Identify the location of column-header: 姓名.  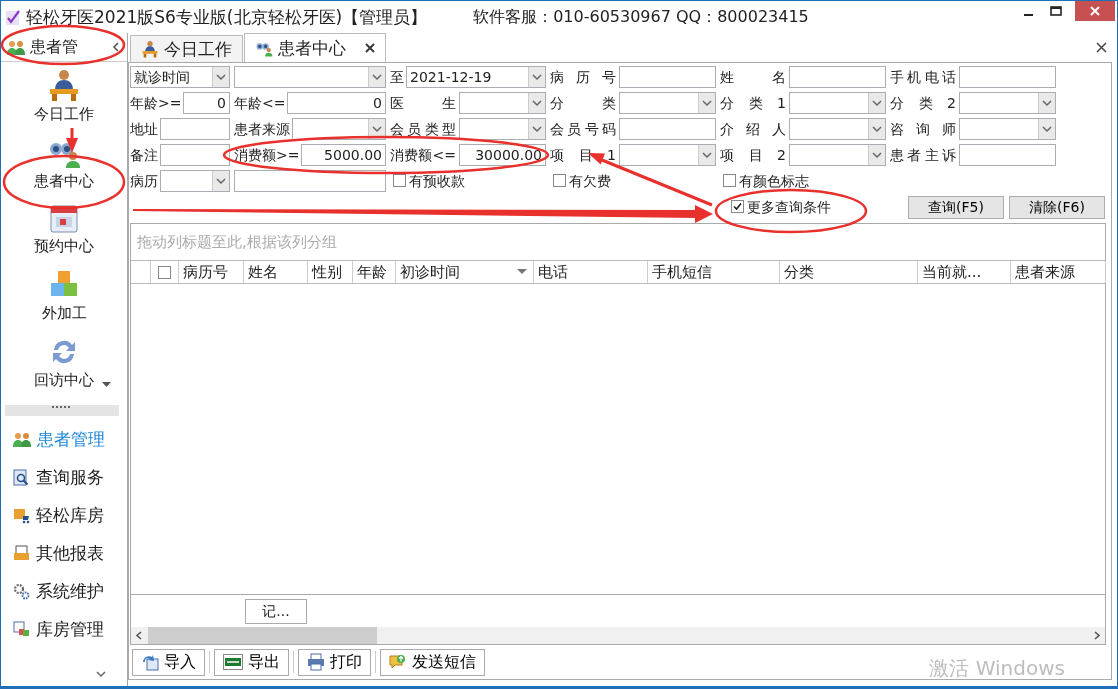
(276, 272).